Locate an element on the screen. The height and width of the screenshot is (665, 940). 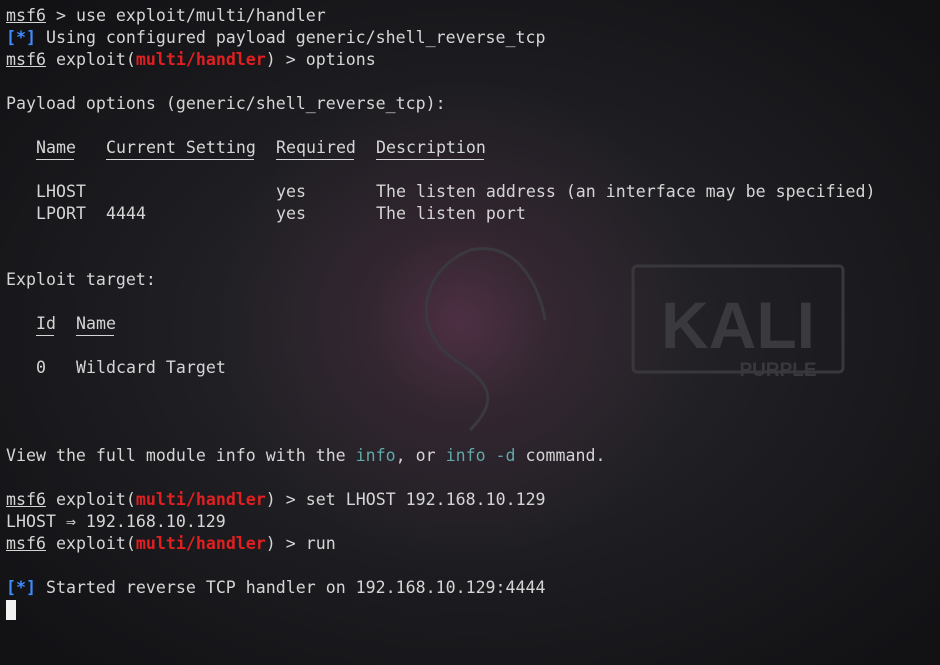
exploit-target-heading: Exploit target: is located at coordinates (81, 279).